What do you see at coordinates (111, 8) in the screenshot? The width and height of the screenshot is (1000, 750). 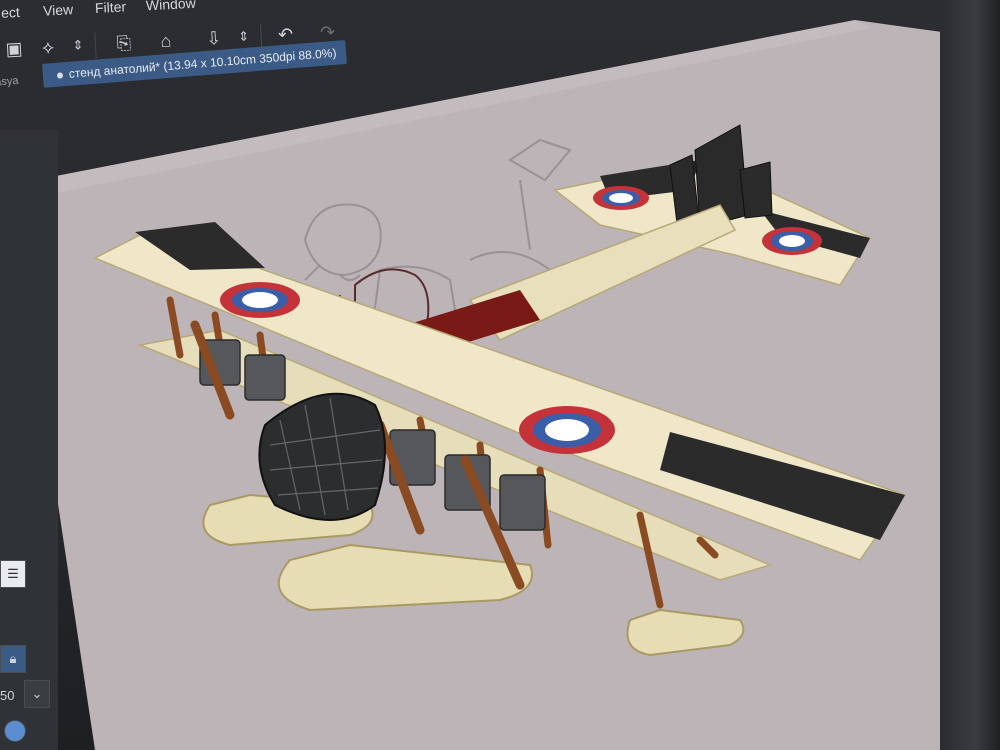 I see `menu-filter: Filter` at bounding box center [111, 8].